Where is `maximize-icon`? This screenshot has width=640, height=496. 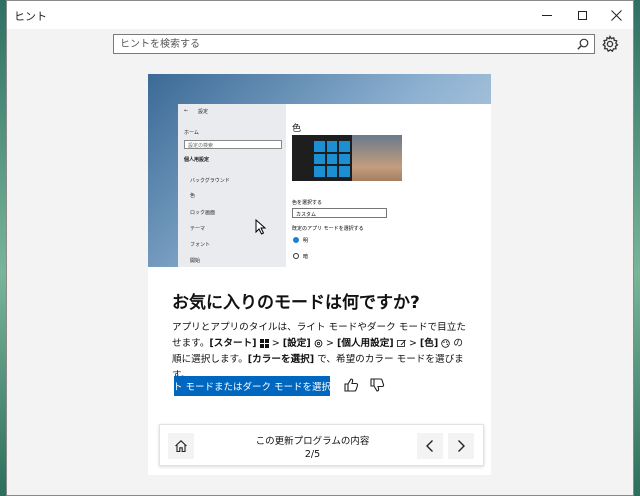
maximize-icon is located at coordinates (582, 15).